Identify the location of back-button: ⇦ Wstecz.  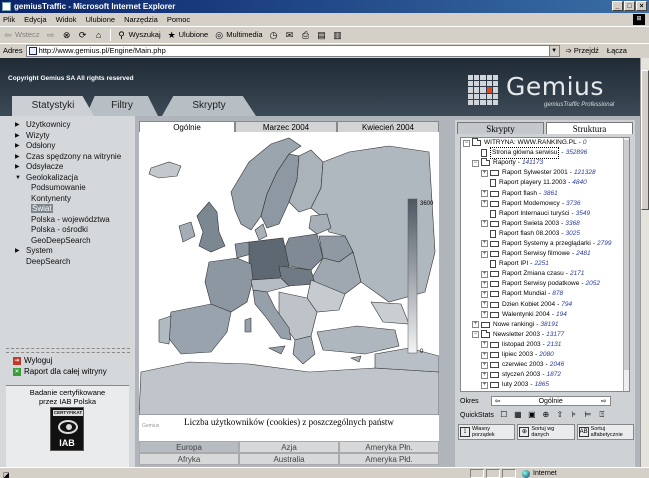
(21, 35).